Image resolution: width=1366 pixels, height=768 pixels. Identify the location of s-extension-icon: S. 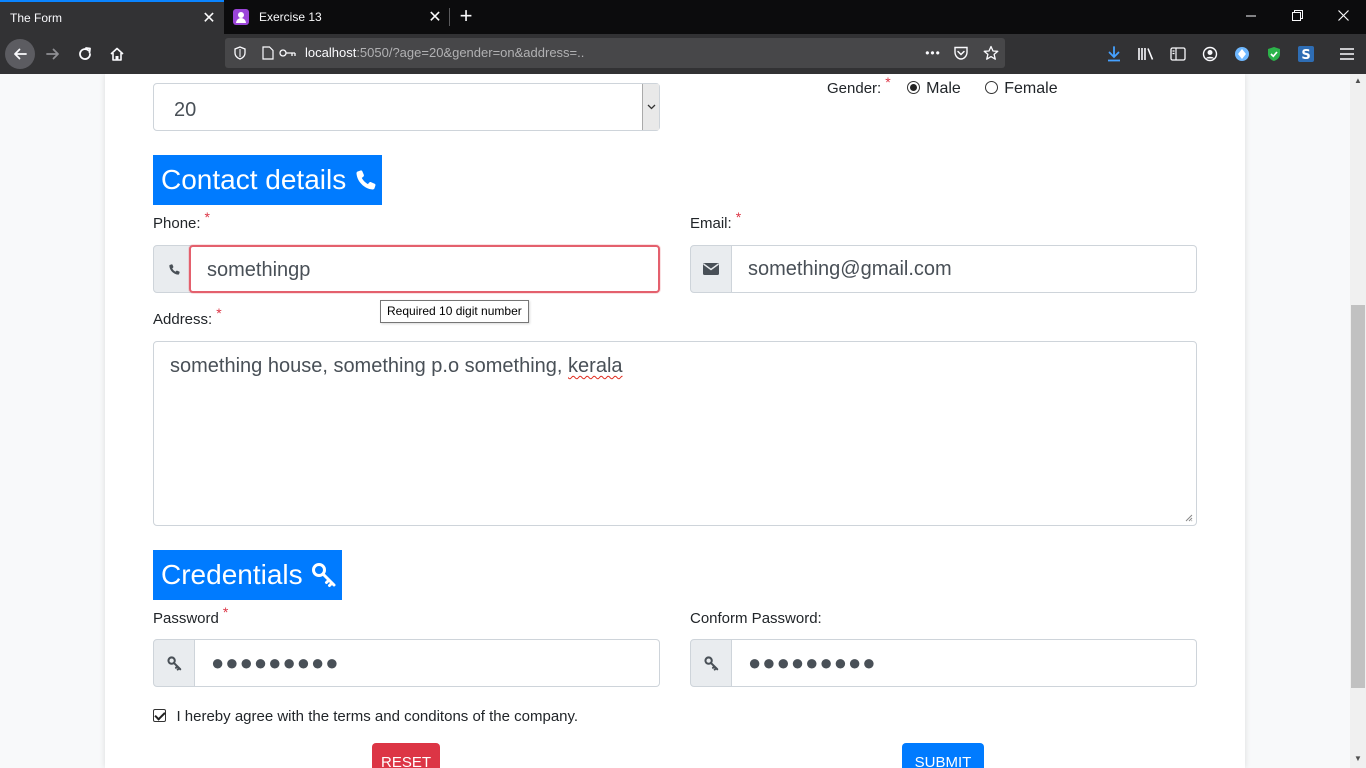
(1306, 54).